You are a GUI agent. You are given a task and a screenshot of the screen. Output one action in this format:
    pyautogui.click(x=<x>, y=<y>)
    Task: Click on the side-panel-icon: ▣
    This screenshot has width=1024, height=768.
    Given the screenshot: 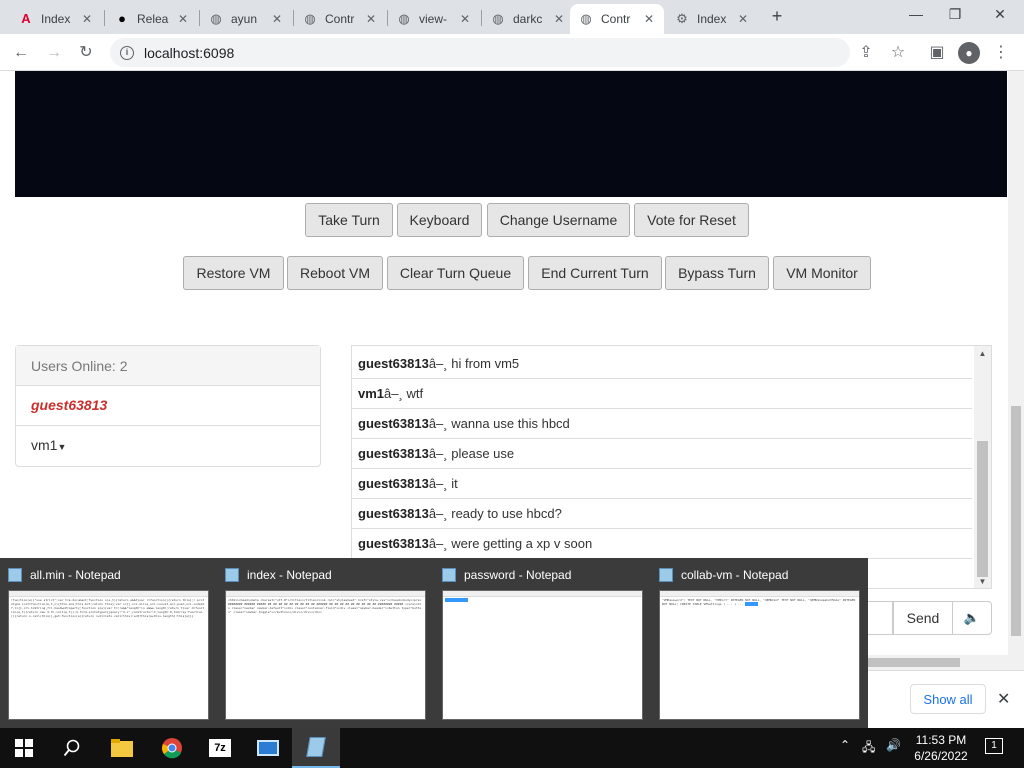 What is the action you would take?
    pyautogui.click(x=937, y=53)
    